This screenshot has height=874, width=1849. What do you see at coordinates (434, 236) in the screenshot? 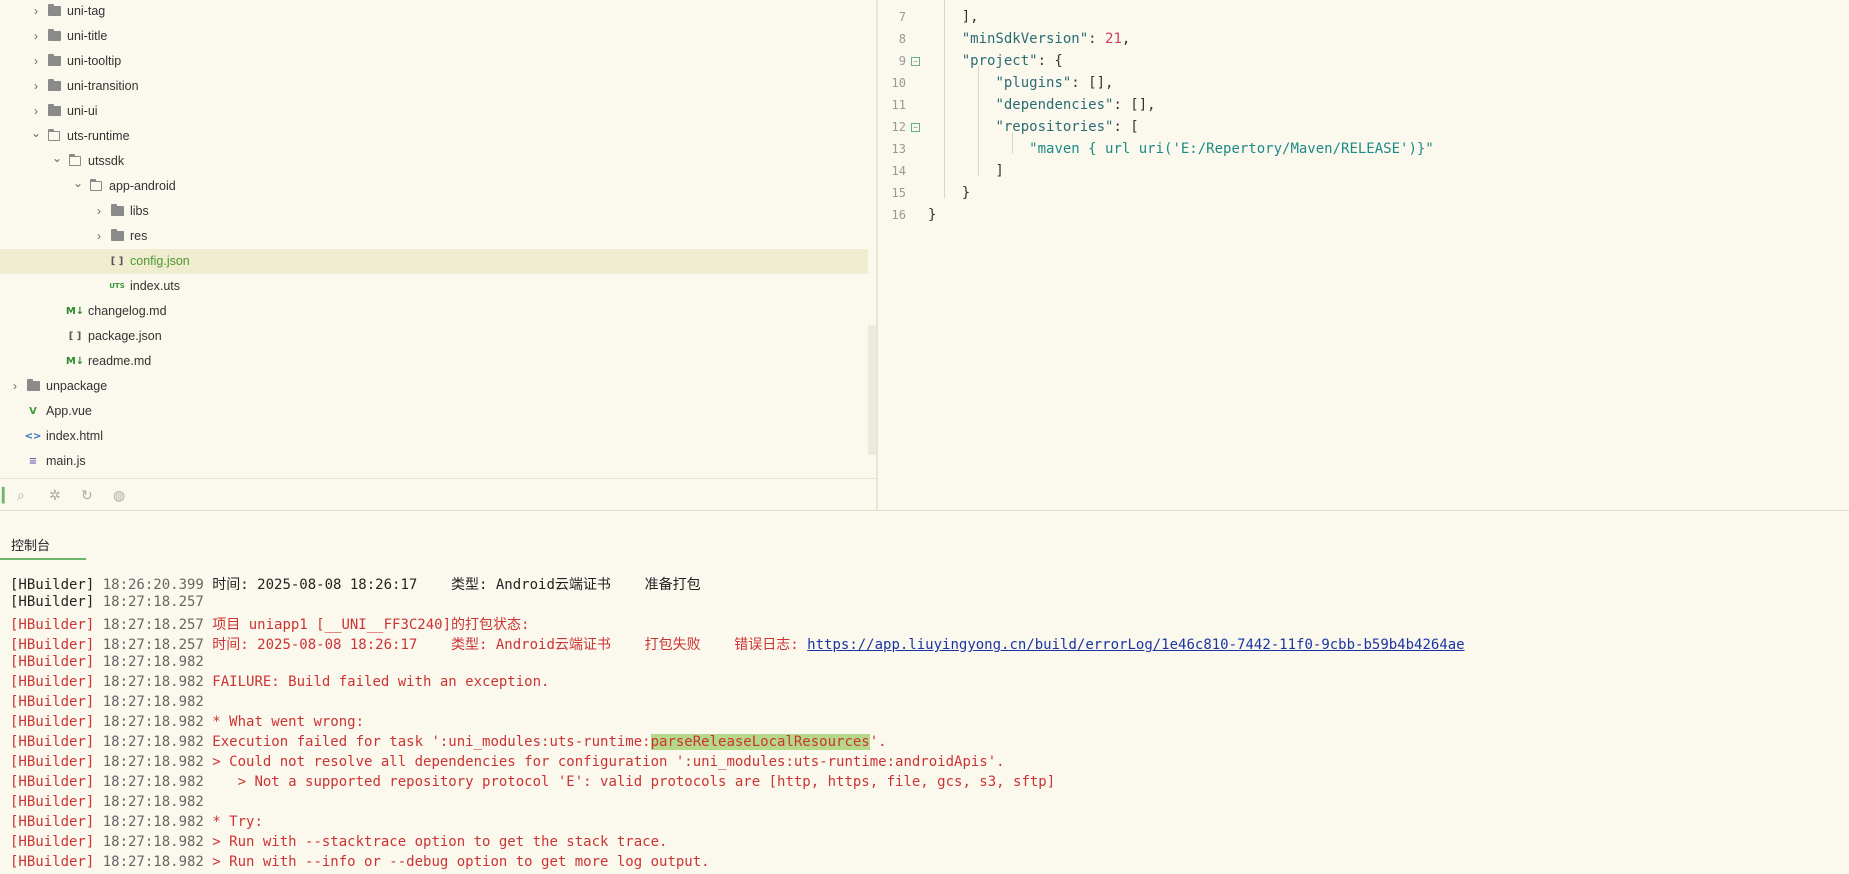
I see `tree-item: › res` at bounding box center [434, 236].